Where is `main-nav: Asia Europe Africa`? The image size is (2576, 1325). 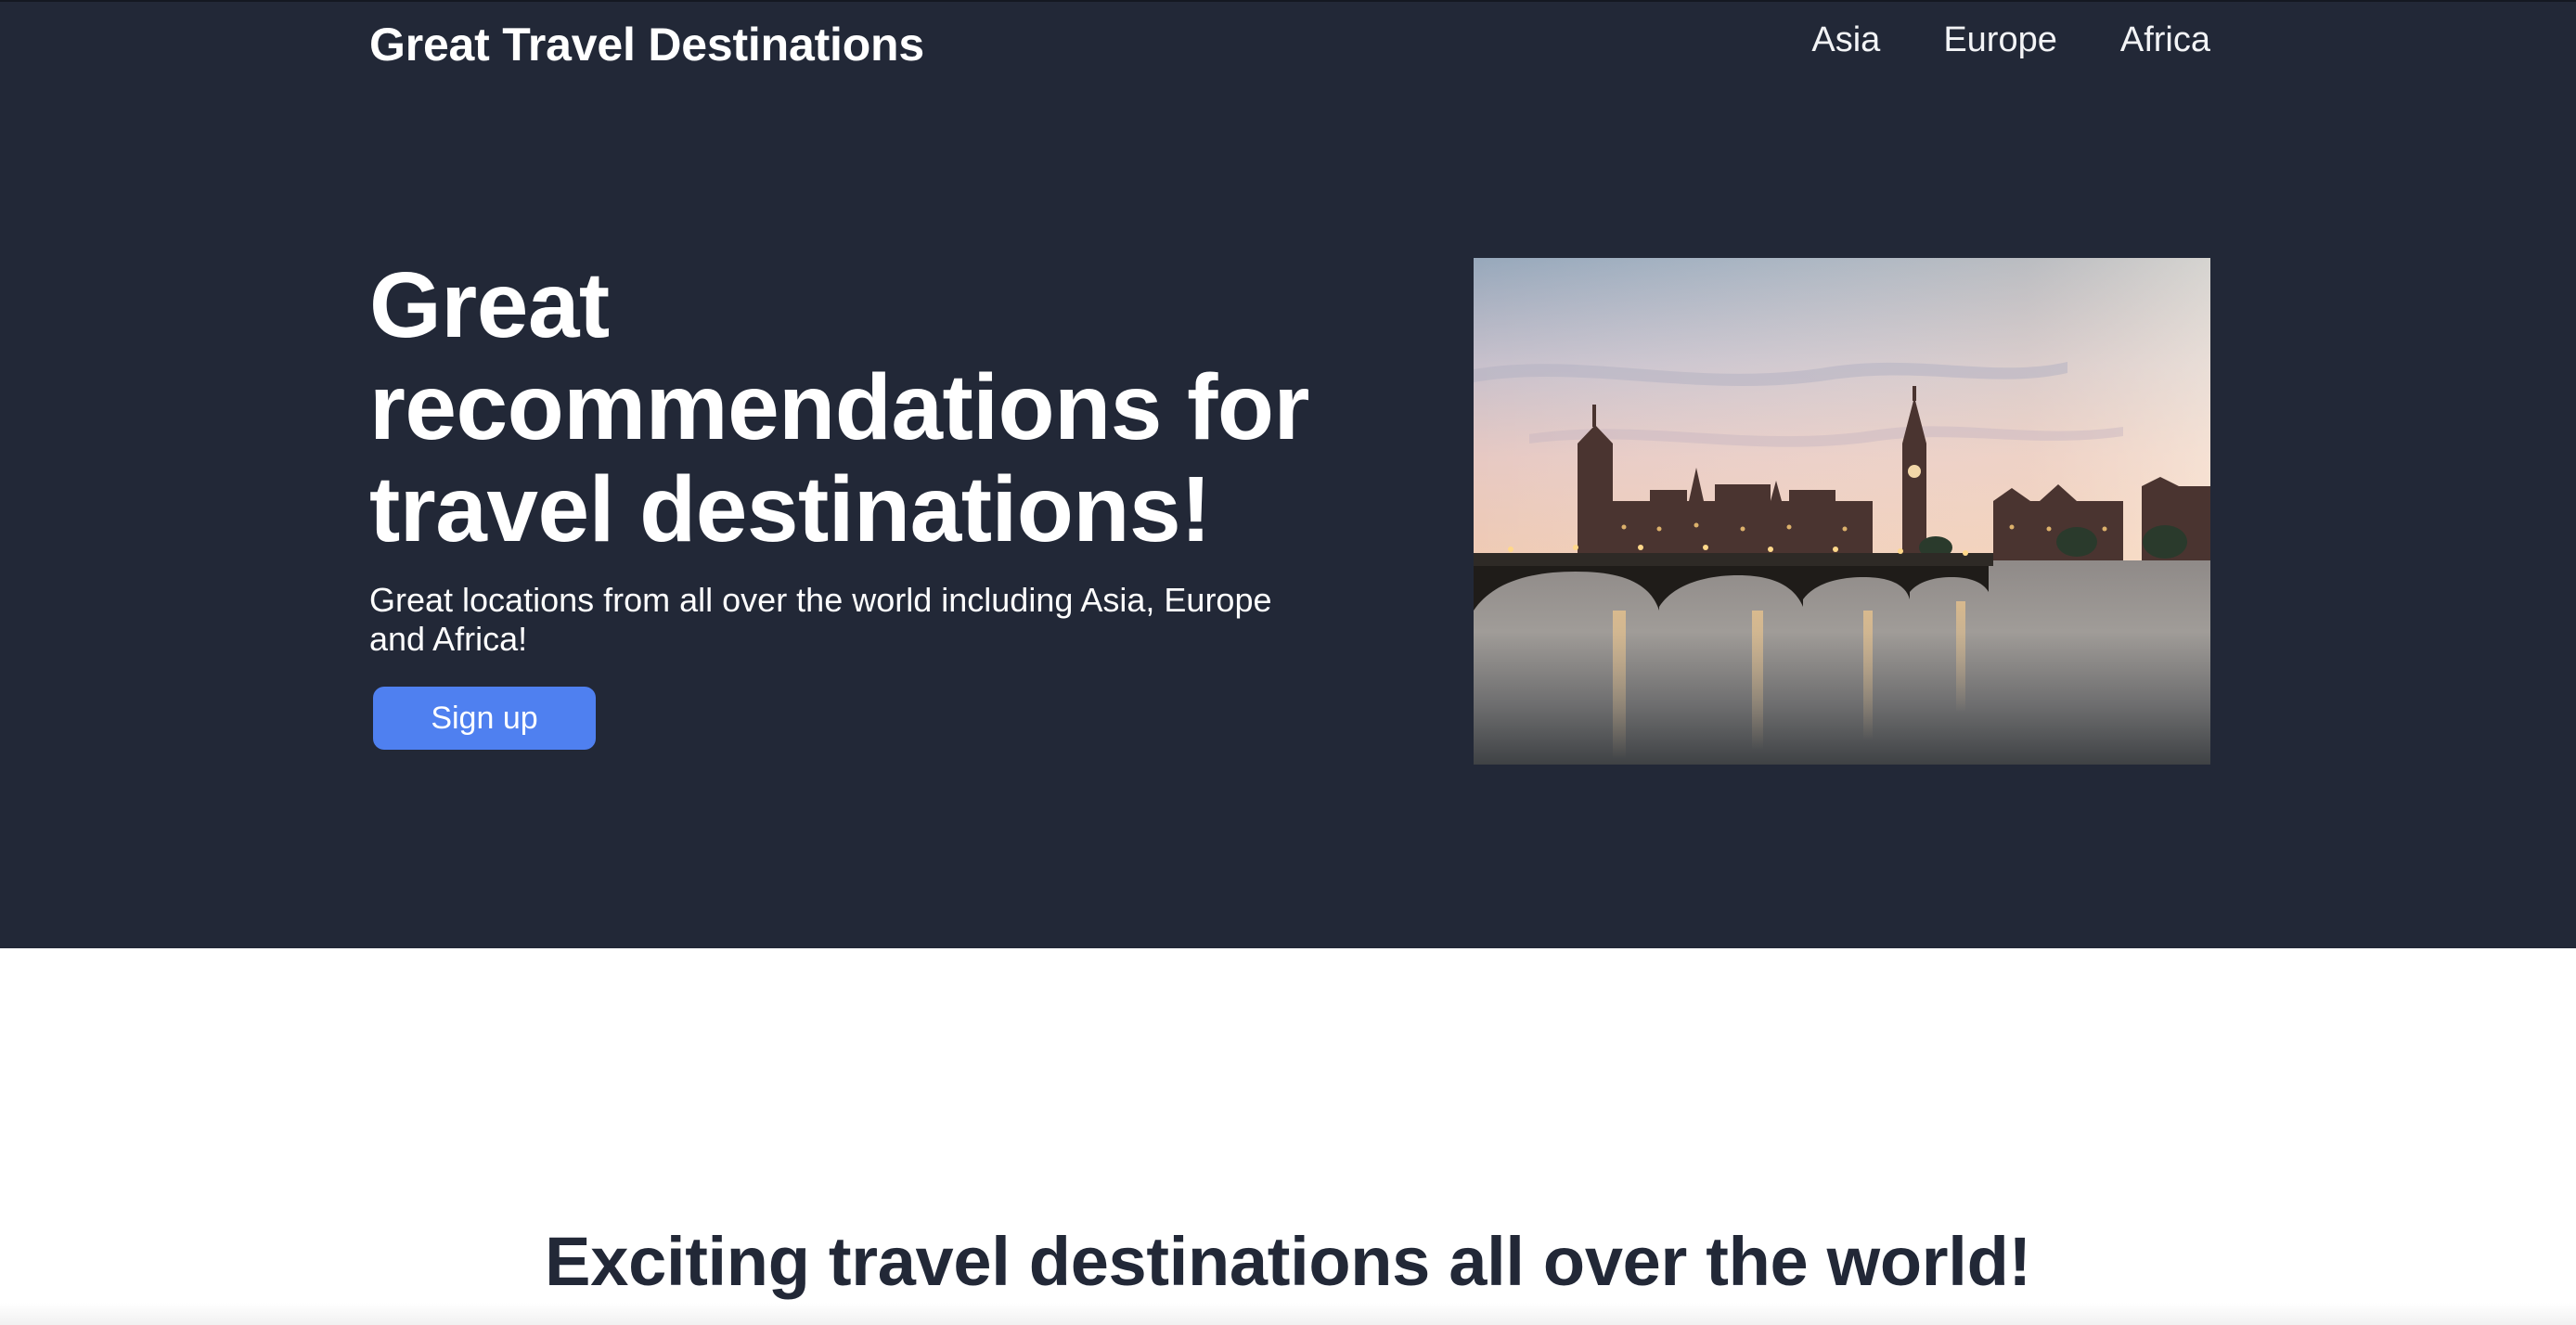
main-nav: Asia Europe Africa is located at coordinates (2011, 40).